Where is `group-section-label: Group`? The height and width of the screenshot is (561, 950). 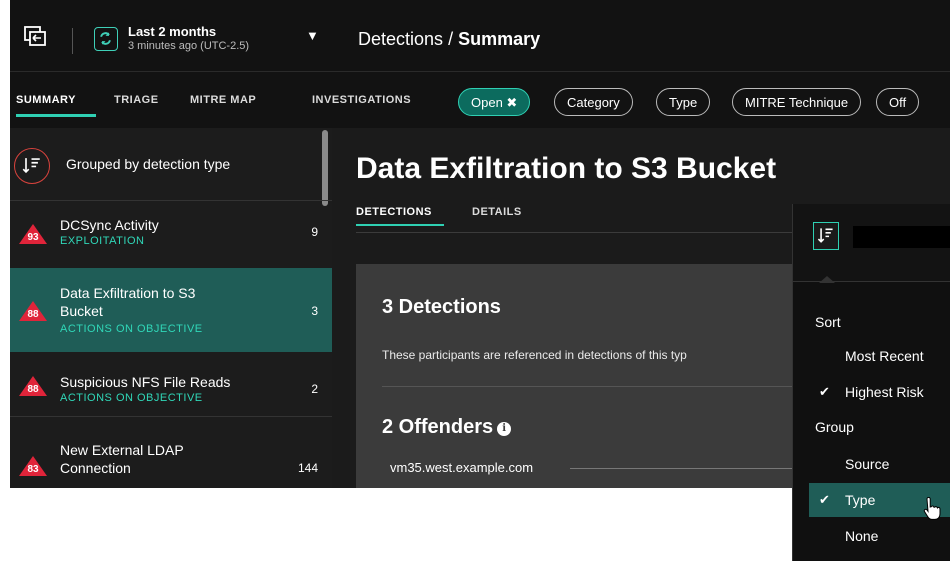 group-section-label: Group is located at coordinates (834, 427).